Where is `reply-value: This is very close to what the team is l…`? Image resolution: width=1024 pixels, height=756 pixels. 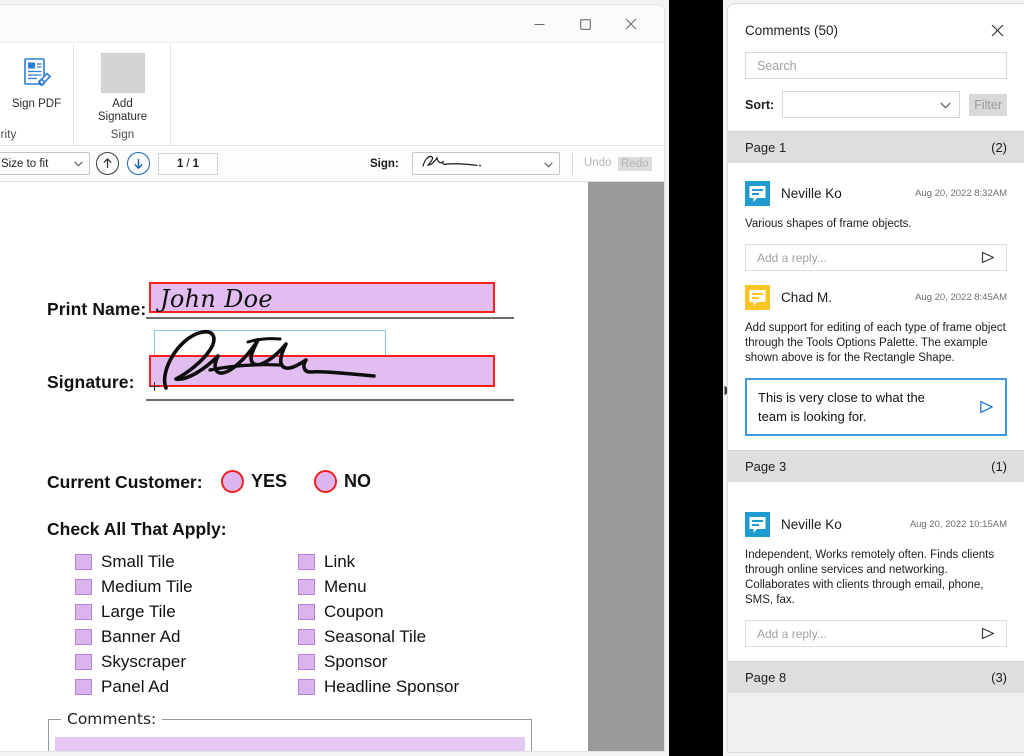 reply-value: This is very close to what the team is l… is located at coordinates (841, 407).